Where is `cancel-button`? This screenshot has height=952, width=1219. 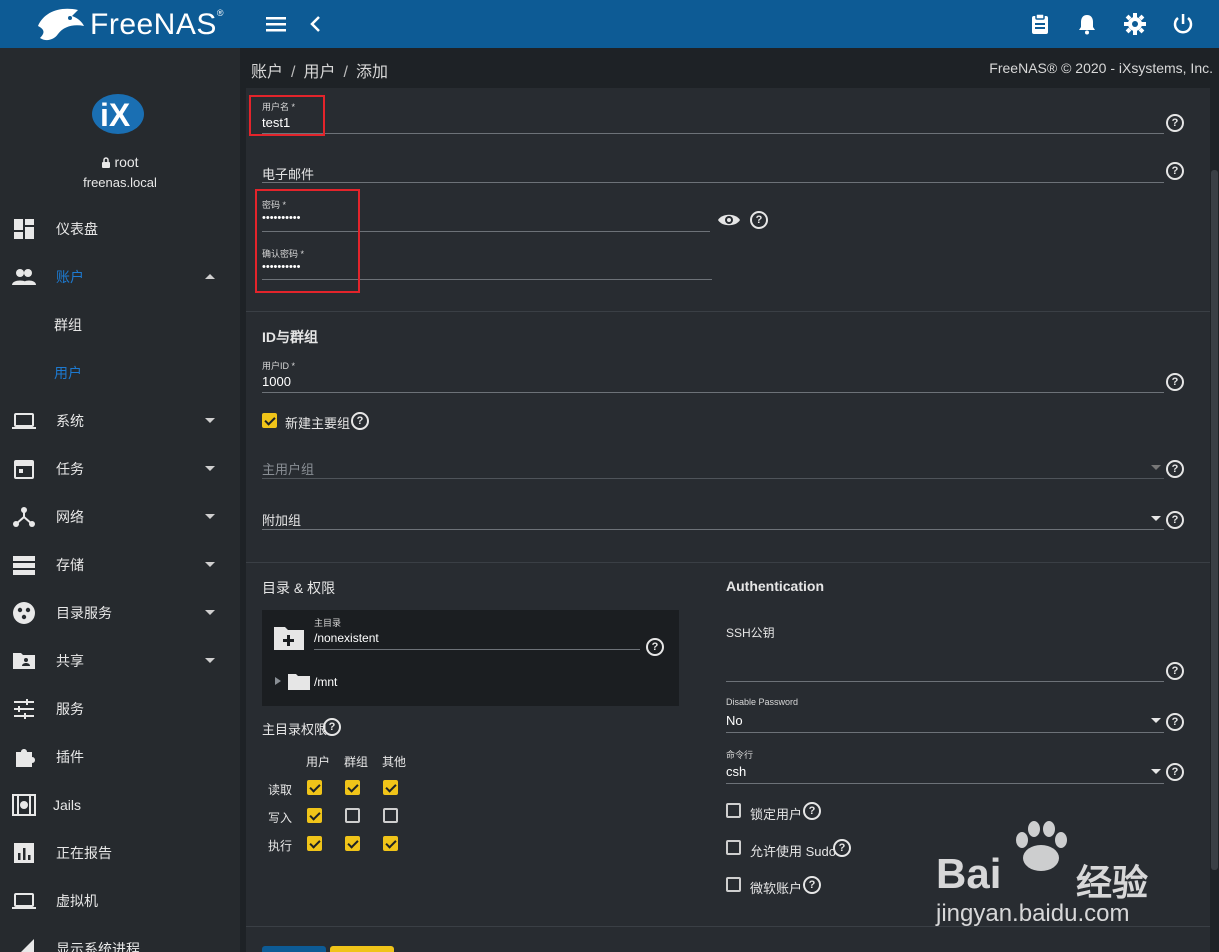 cancel-button is located at coordinates (362, 949).